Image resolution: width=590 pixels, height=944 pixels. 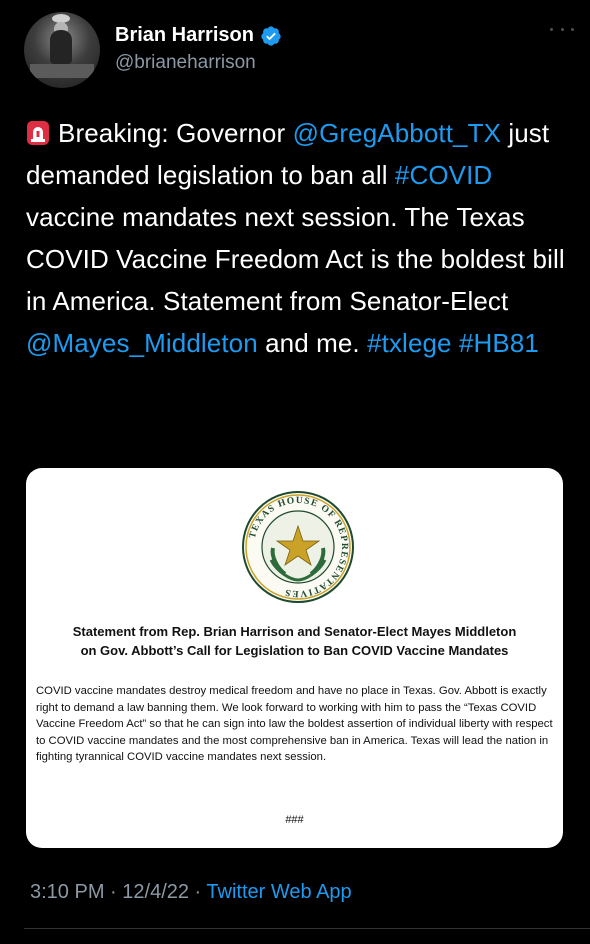 What do you see at coordinates (278, 892) in the screenshot?
I see `source-app-link: Twitter Web App` at bounding box center [278, 892].